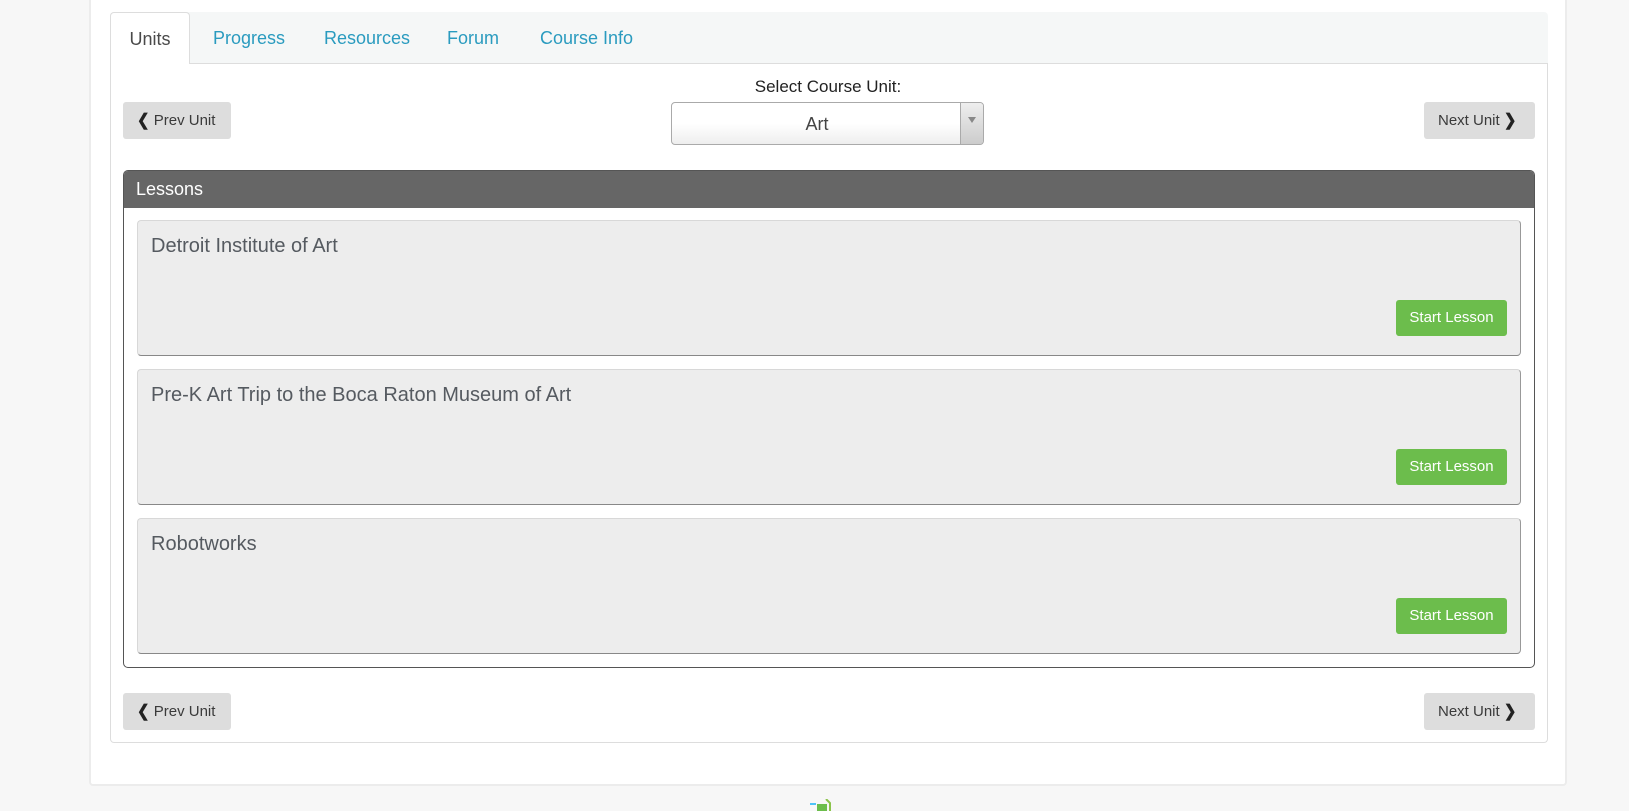 This screenshot has height=811, width=1629. Describe the element at coordinates (586, 38) in the screenshot. I see `tab-course-info: Course Info` at that location.